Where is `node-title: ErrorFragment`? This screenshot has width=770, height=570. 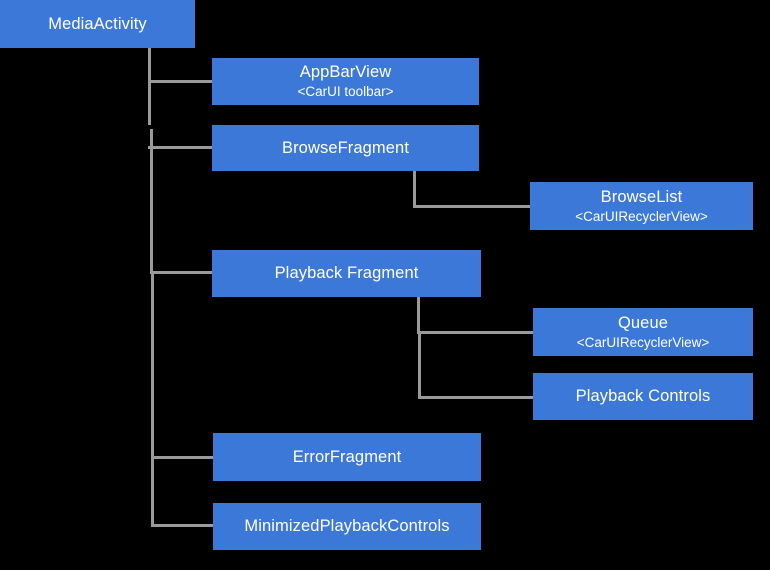 node-title: ErrorFragment is located at coordinates (347, 456).